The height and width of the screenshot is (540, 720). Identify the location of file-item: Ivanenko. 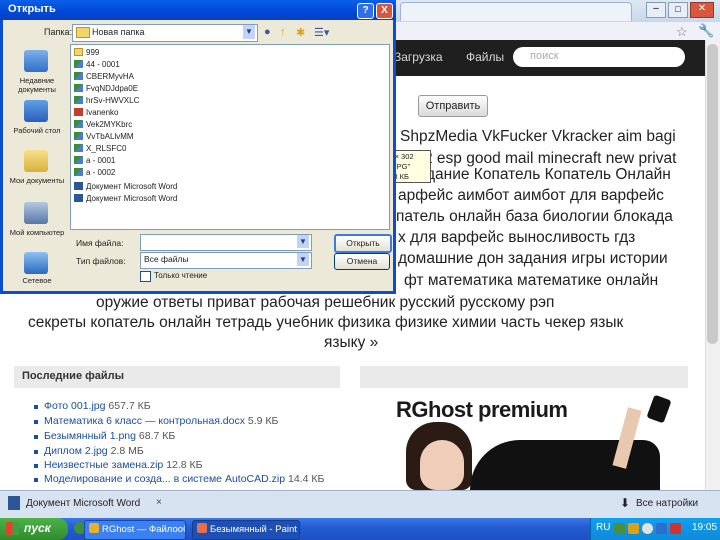
(96, 112).